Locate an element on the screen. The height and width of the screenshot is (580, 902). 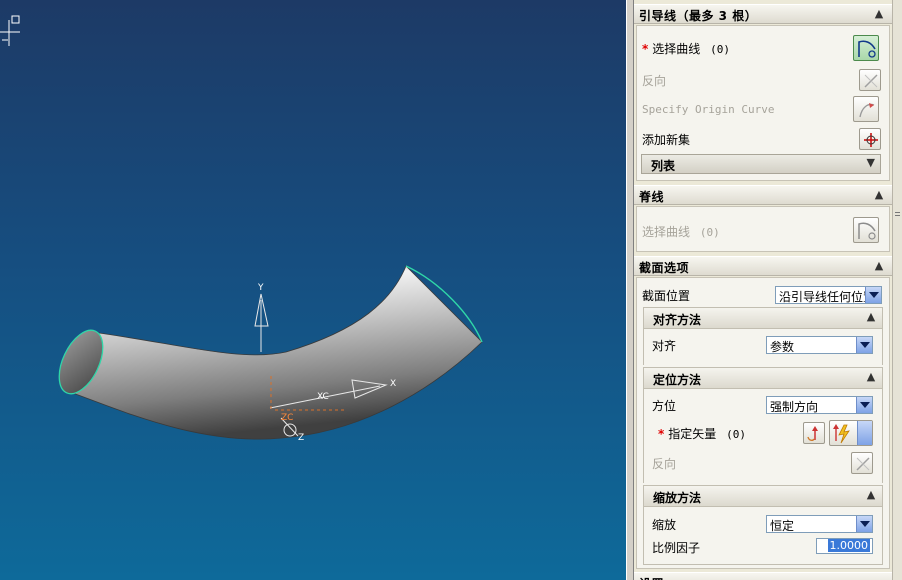
add-new-set-button is located at coordinates (870, 139).